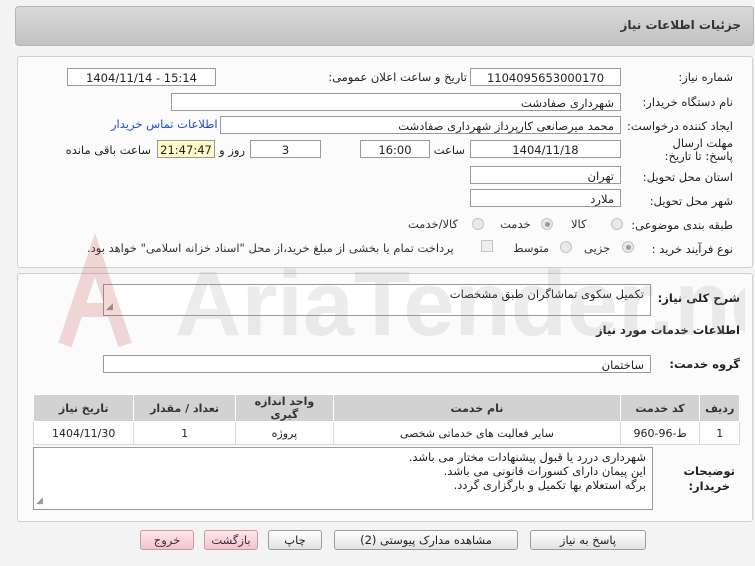  What do you see at coordinates (544, 471) in the screenshot?
I see `buyer-note-line: این پیمان دارای کسورات قانونی می باشد.` at bounding box center [544, 471].